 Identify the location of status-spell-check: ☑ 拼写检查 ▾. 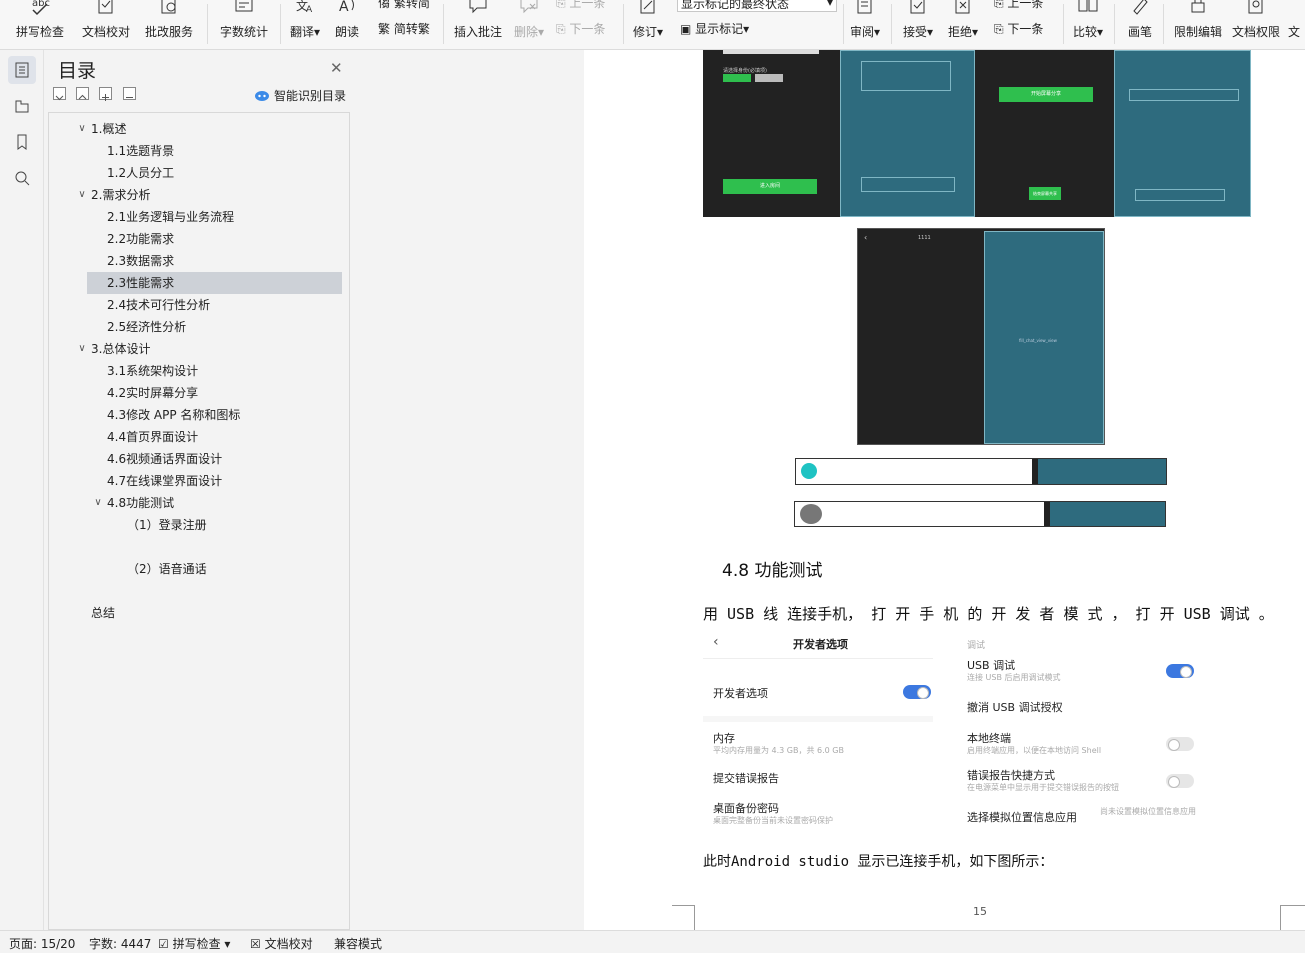
(194, 943).